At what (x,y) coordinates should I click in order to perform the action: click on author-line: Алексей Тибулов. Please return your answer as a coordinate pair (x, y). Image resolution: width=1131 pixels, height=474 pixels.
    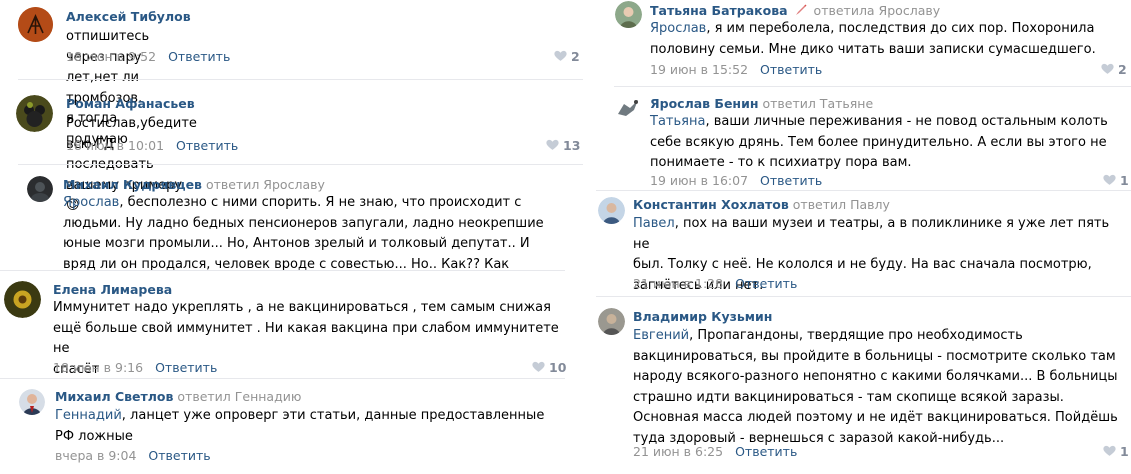
    Looking at the image, I should click on (128, 16).